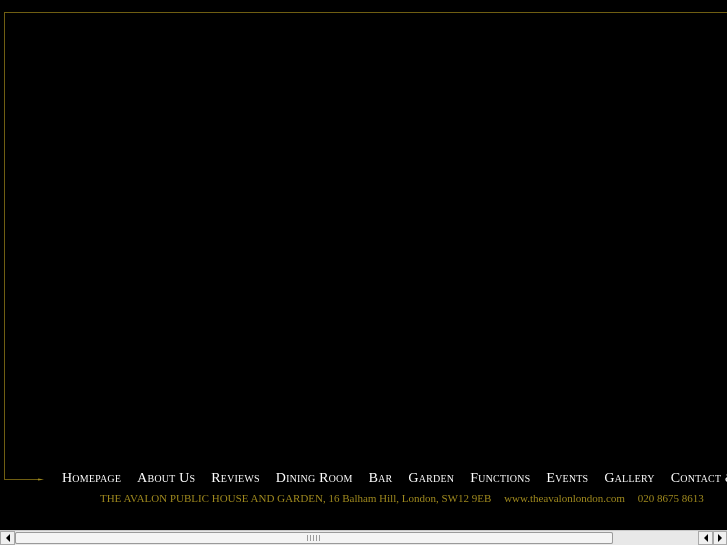 Image resolution: width=727 pixels, height=545 pixels. I want to click on nav-reviews: Reviews, so click(235, 479).